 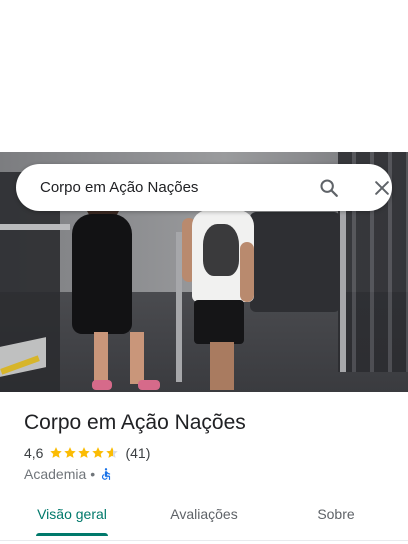 What do you see at coordinates (72, 534) in the screenshot?
I see `active-tab-indicator` at bounding box center [72, 534].